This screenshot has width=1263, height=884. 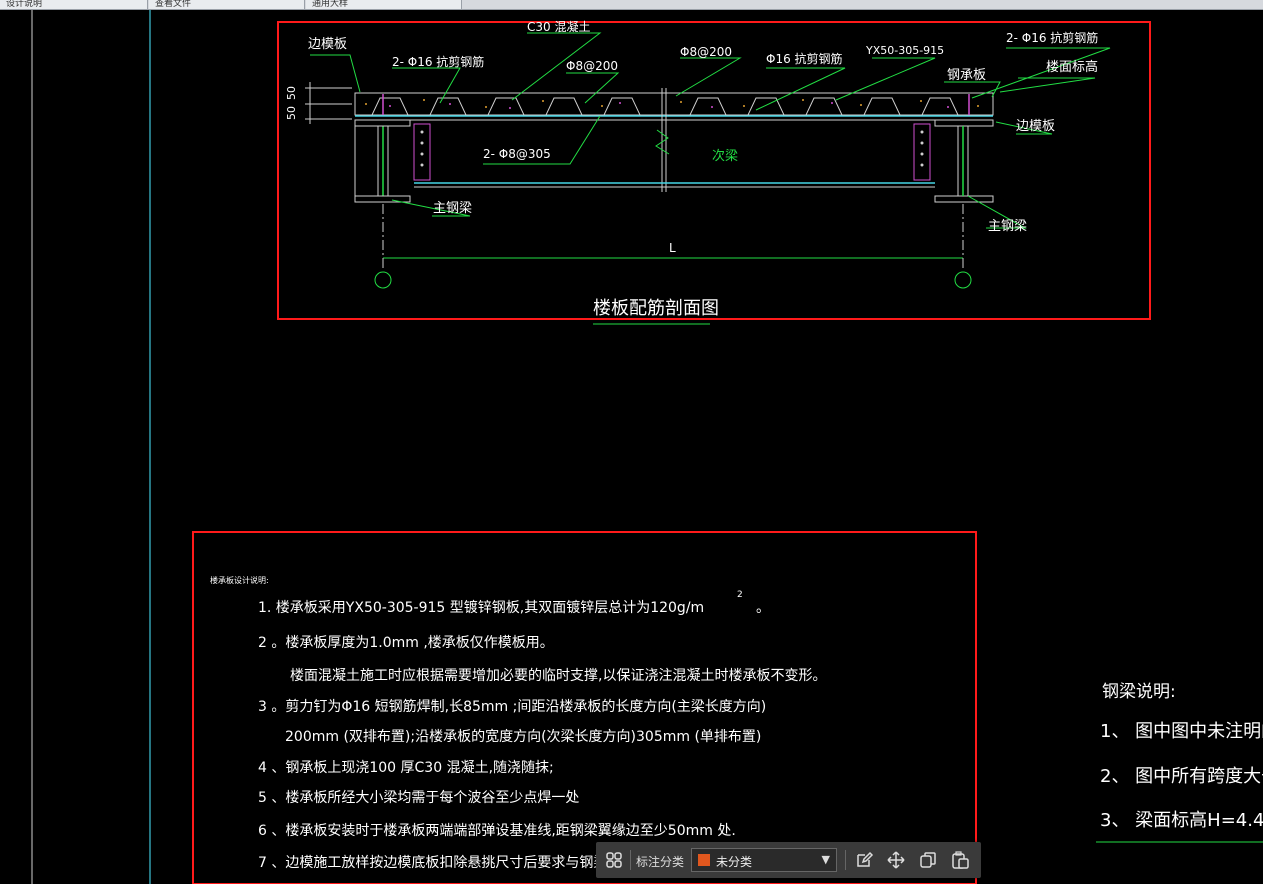 What do you see at coordinates (763, 608) in the screenshot?
I see `note-line-1-end: 。` at bounding box center [763, 608].